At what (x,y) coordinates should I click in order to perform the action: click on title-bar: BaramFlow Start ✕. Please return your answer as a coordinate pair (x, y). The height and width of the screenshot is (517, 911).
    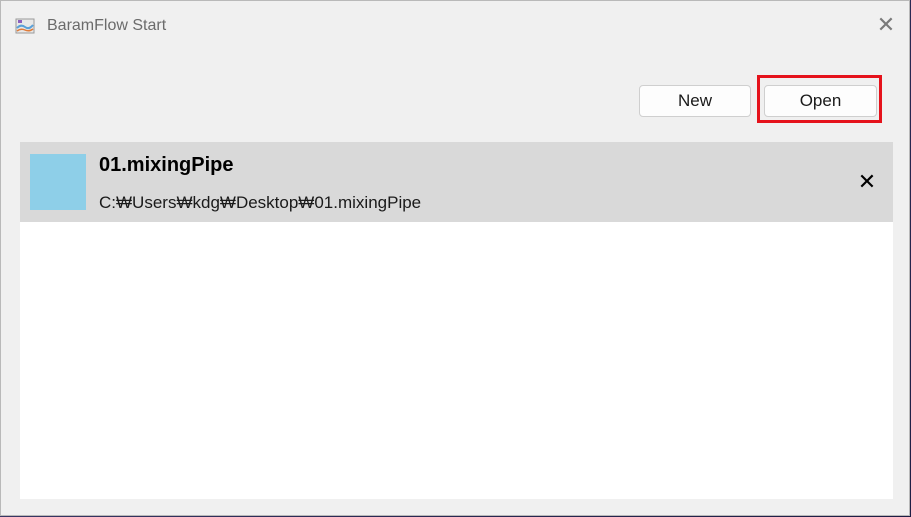
    Looking at the image, I should click on (455, 25).